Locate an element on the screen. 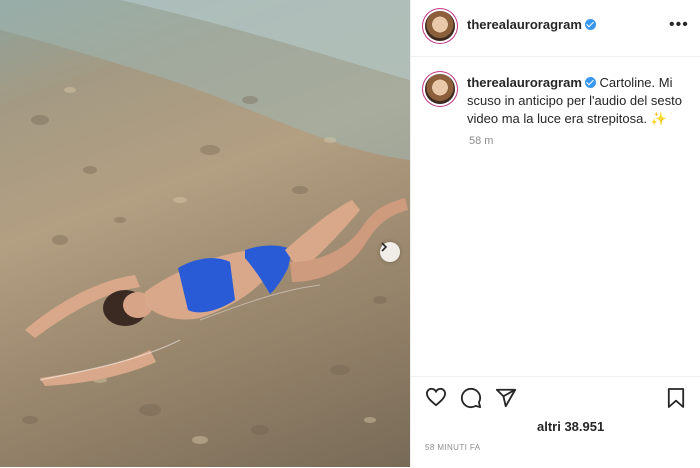 This screenshot has height=468, width=700. post-actions-section: altri 38.951 58 MINUTI FA is located at coordinates (555, 422).